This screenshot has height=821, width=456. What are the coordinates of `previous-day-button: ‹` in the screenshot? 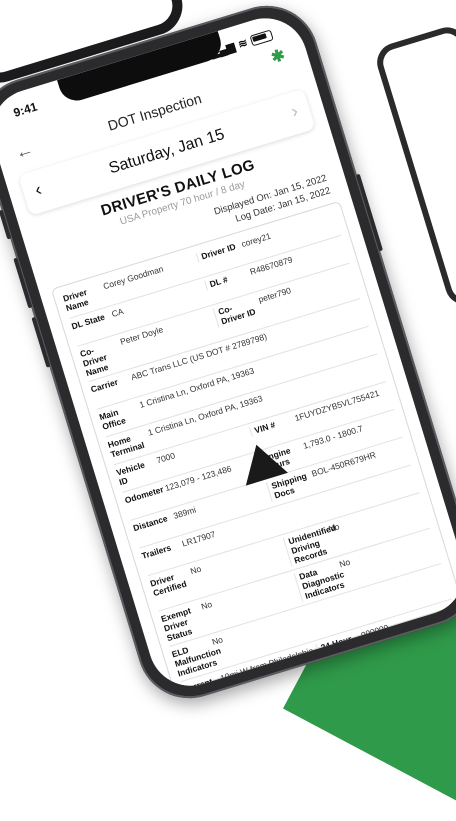 It's located at (38, 190).